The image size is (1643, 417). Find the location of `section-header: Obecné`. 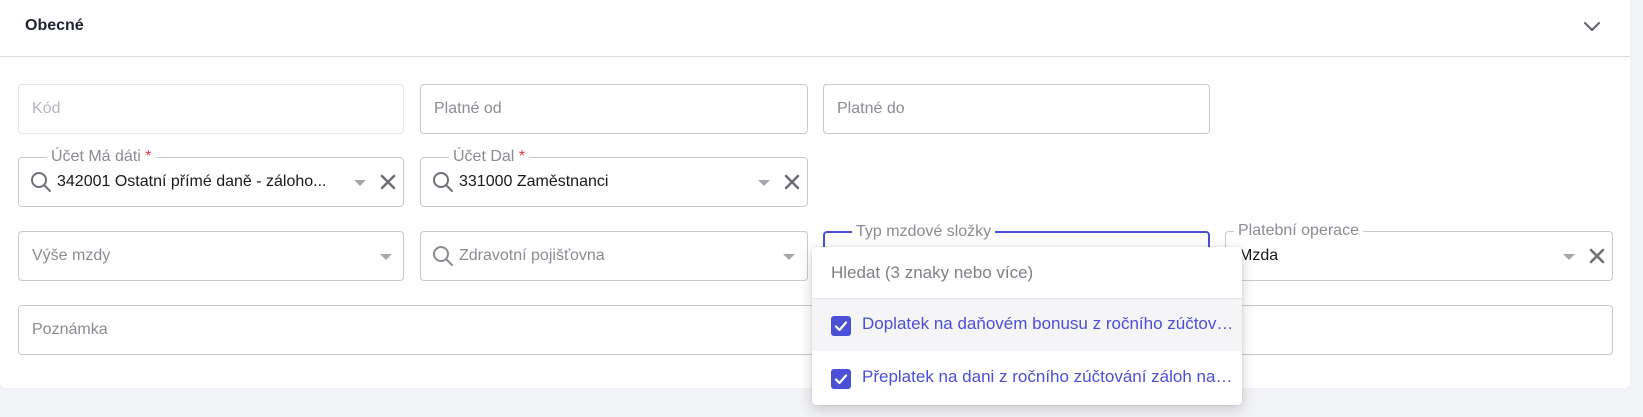

section-header: Obecné is located at coordinates (815, 28).